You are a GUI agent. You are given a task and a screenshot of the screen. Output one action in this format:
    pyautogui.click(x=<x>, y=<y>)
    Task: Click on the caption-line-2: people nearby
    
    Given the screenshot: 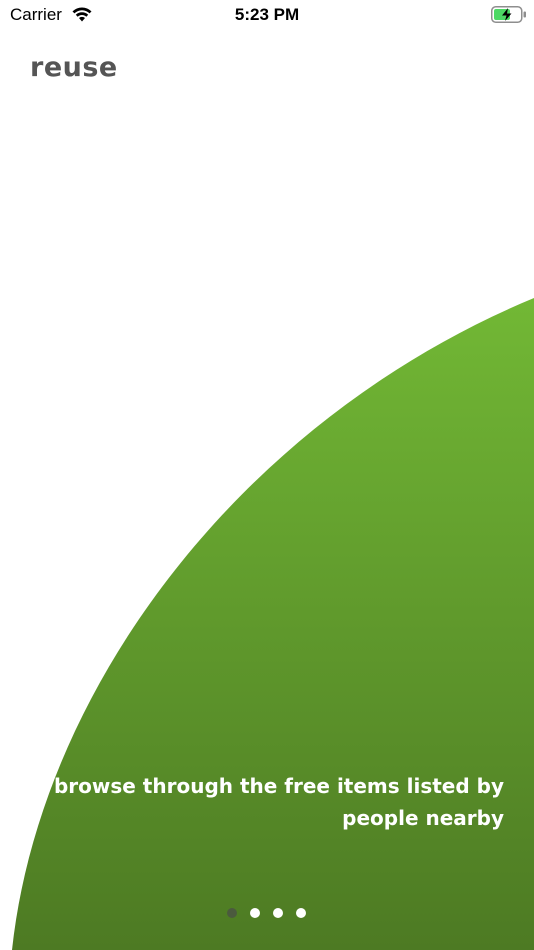 What is the action you would take?
    pyautogui.click(x=423, y=818)
    